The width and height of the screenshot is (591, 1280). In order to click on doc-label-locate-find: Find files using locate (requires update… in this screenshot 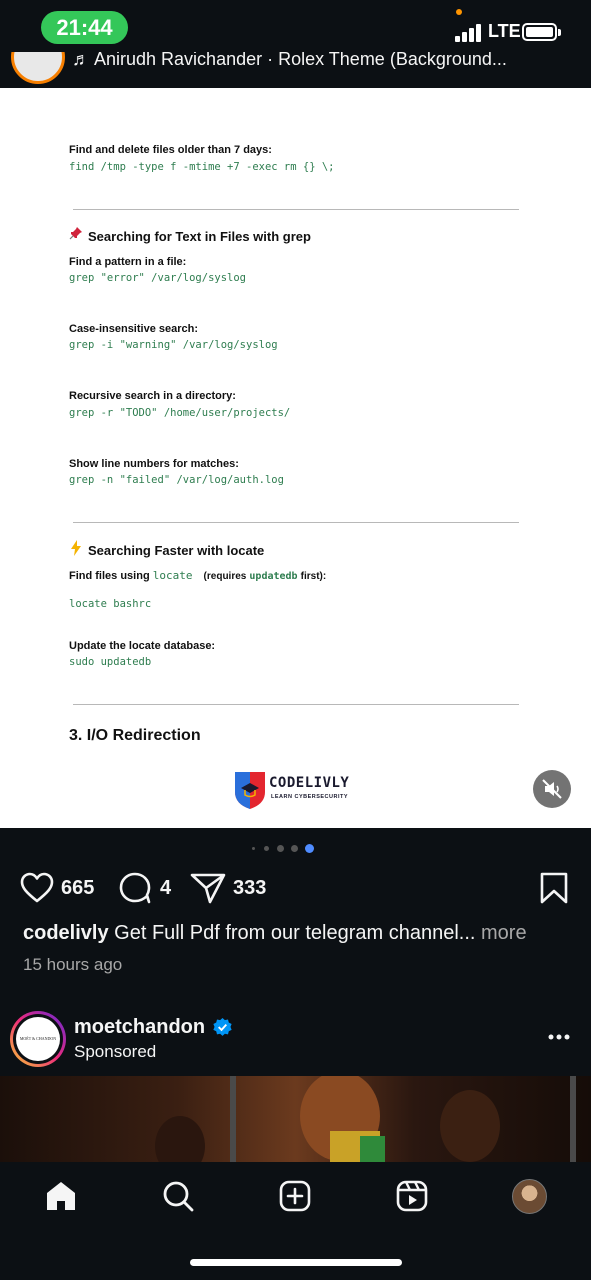, I will do `click(197, 575)`.